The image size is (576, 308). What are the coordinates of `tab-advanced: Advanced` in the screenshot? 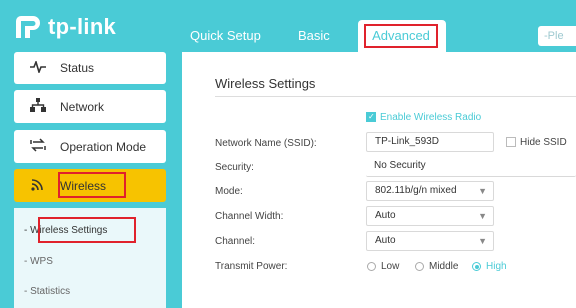 It's located at (401, 36).